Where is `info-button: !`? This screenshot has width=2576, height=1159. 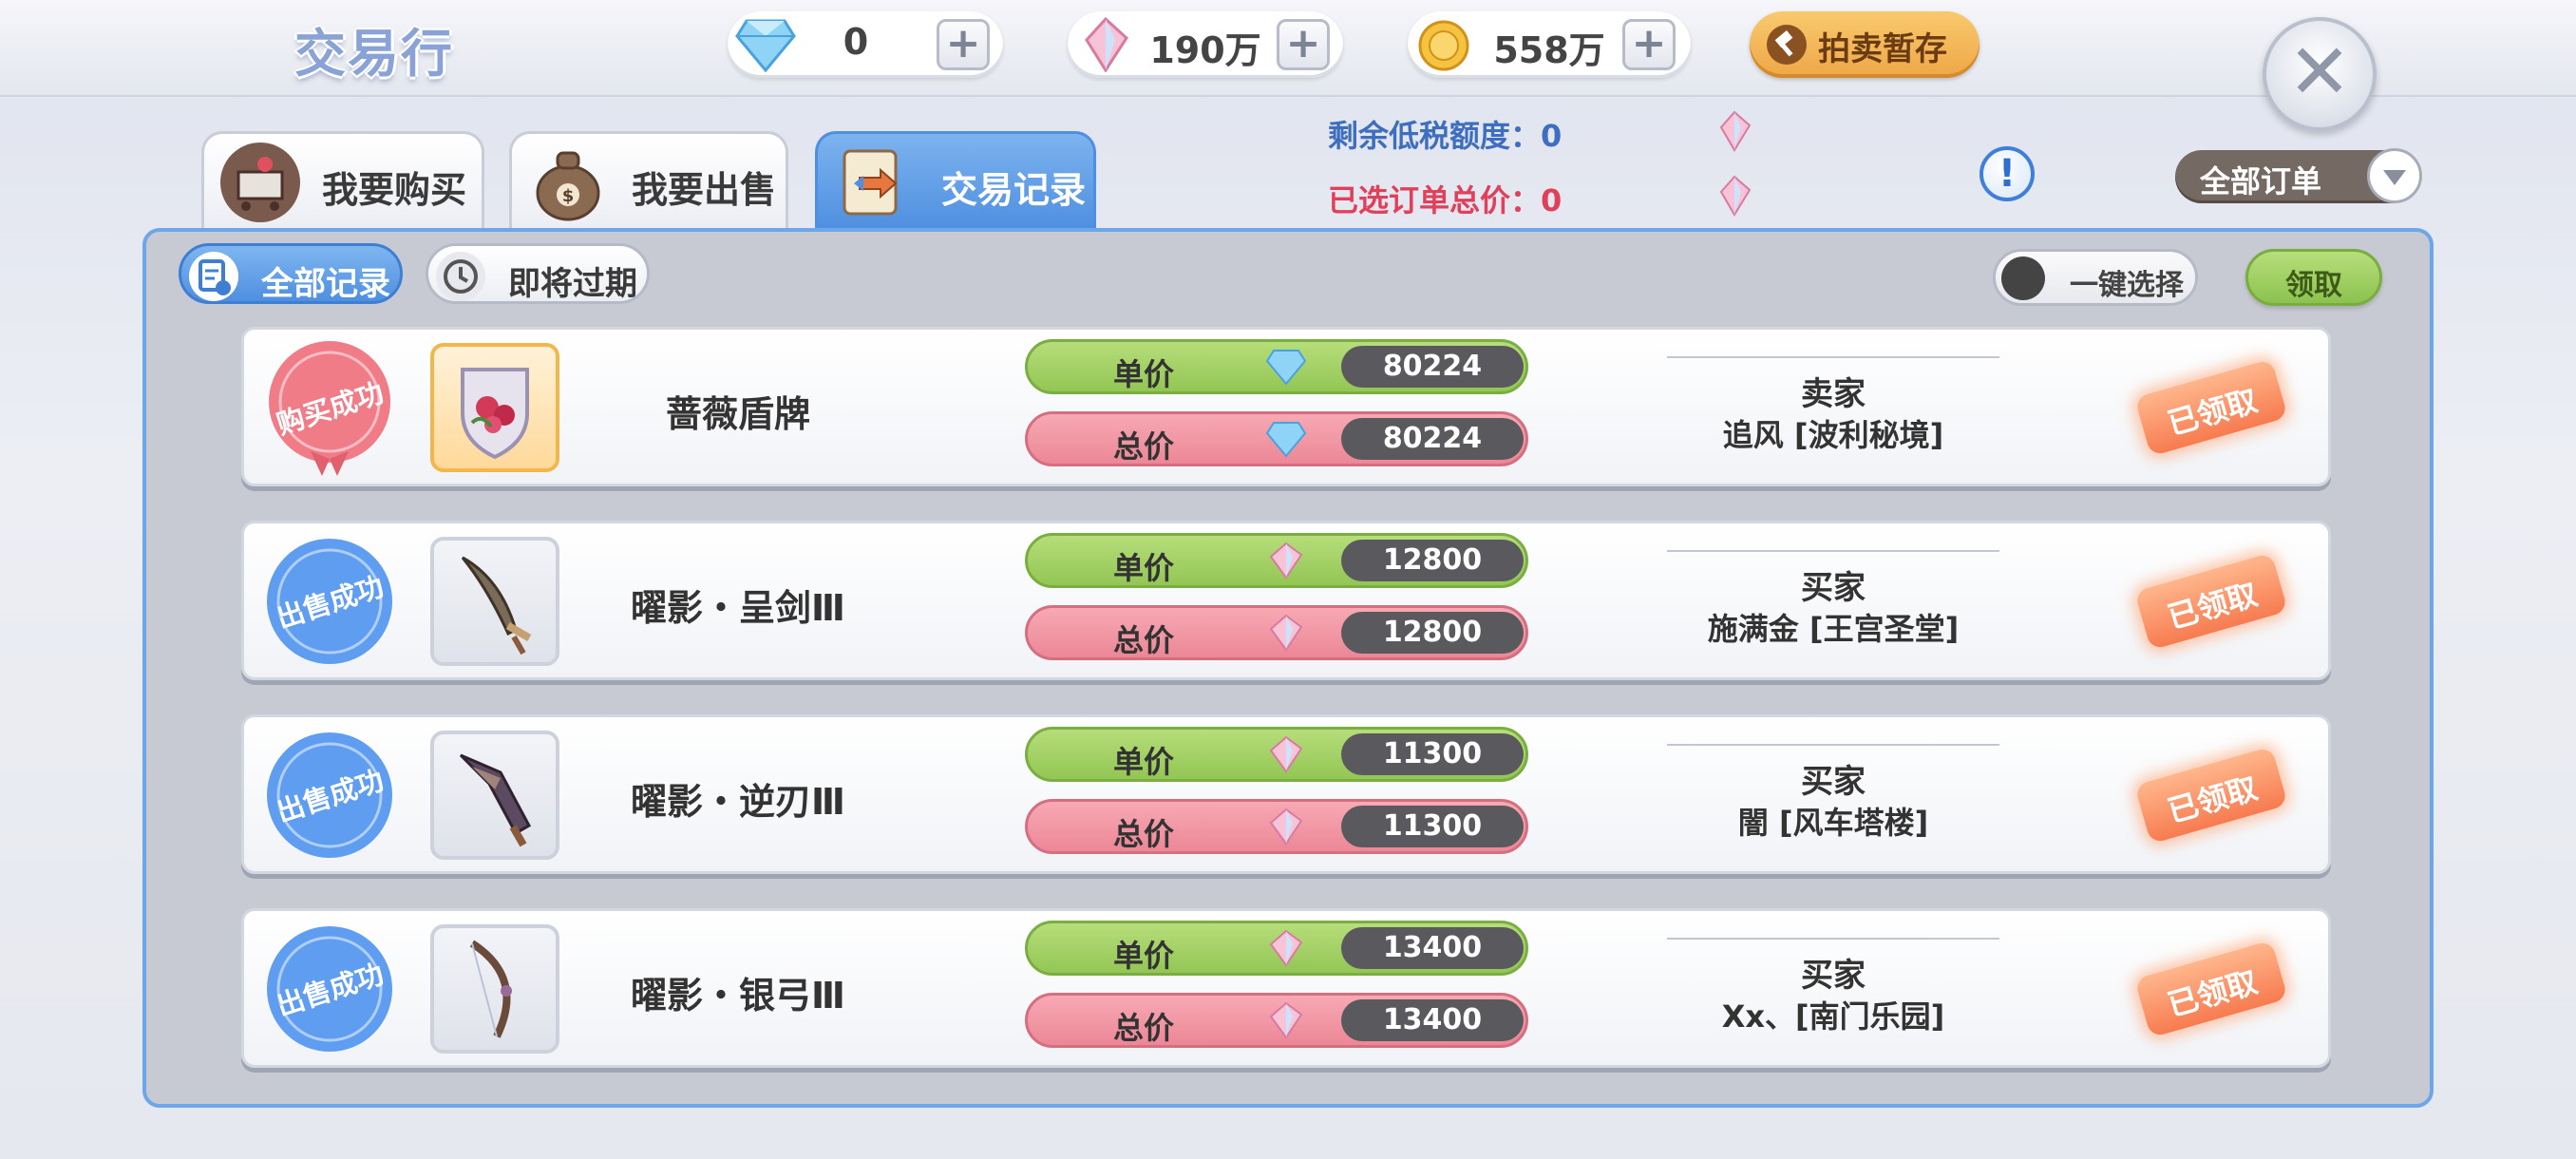 info-button: ! is located at coordinates (2007, 173).